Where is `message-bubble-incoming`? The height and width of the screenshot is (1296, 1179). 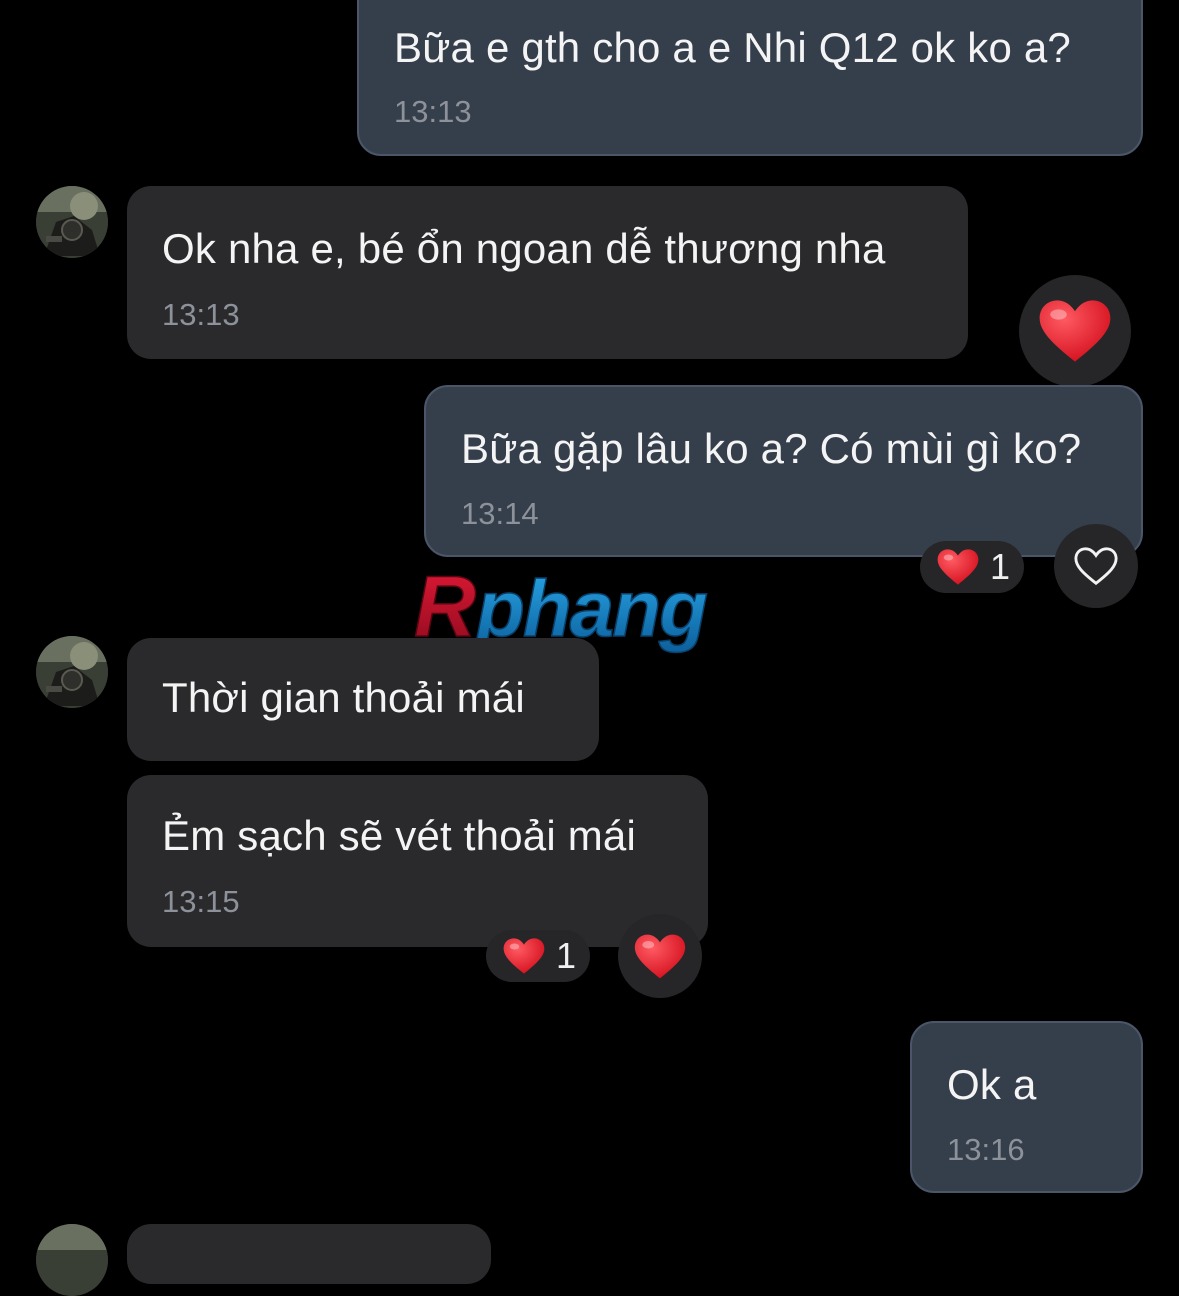 message-bubble-incoming is located at coordinates (309, 1254).